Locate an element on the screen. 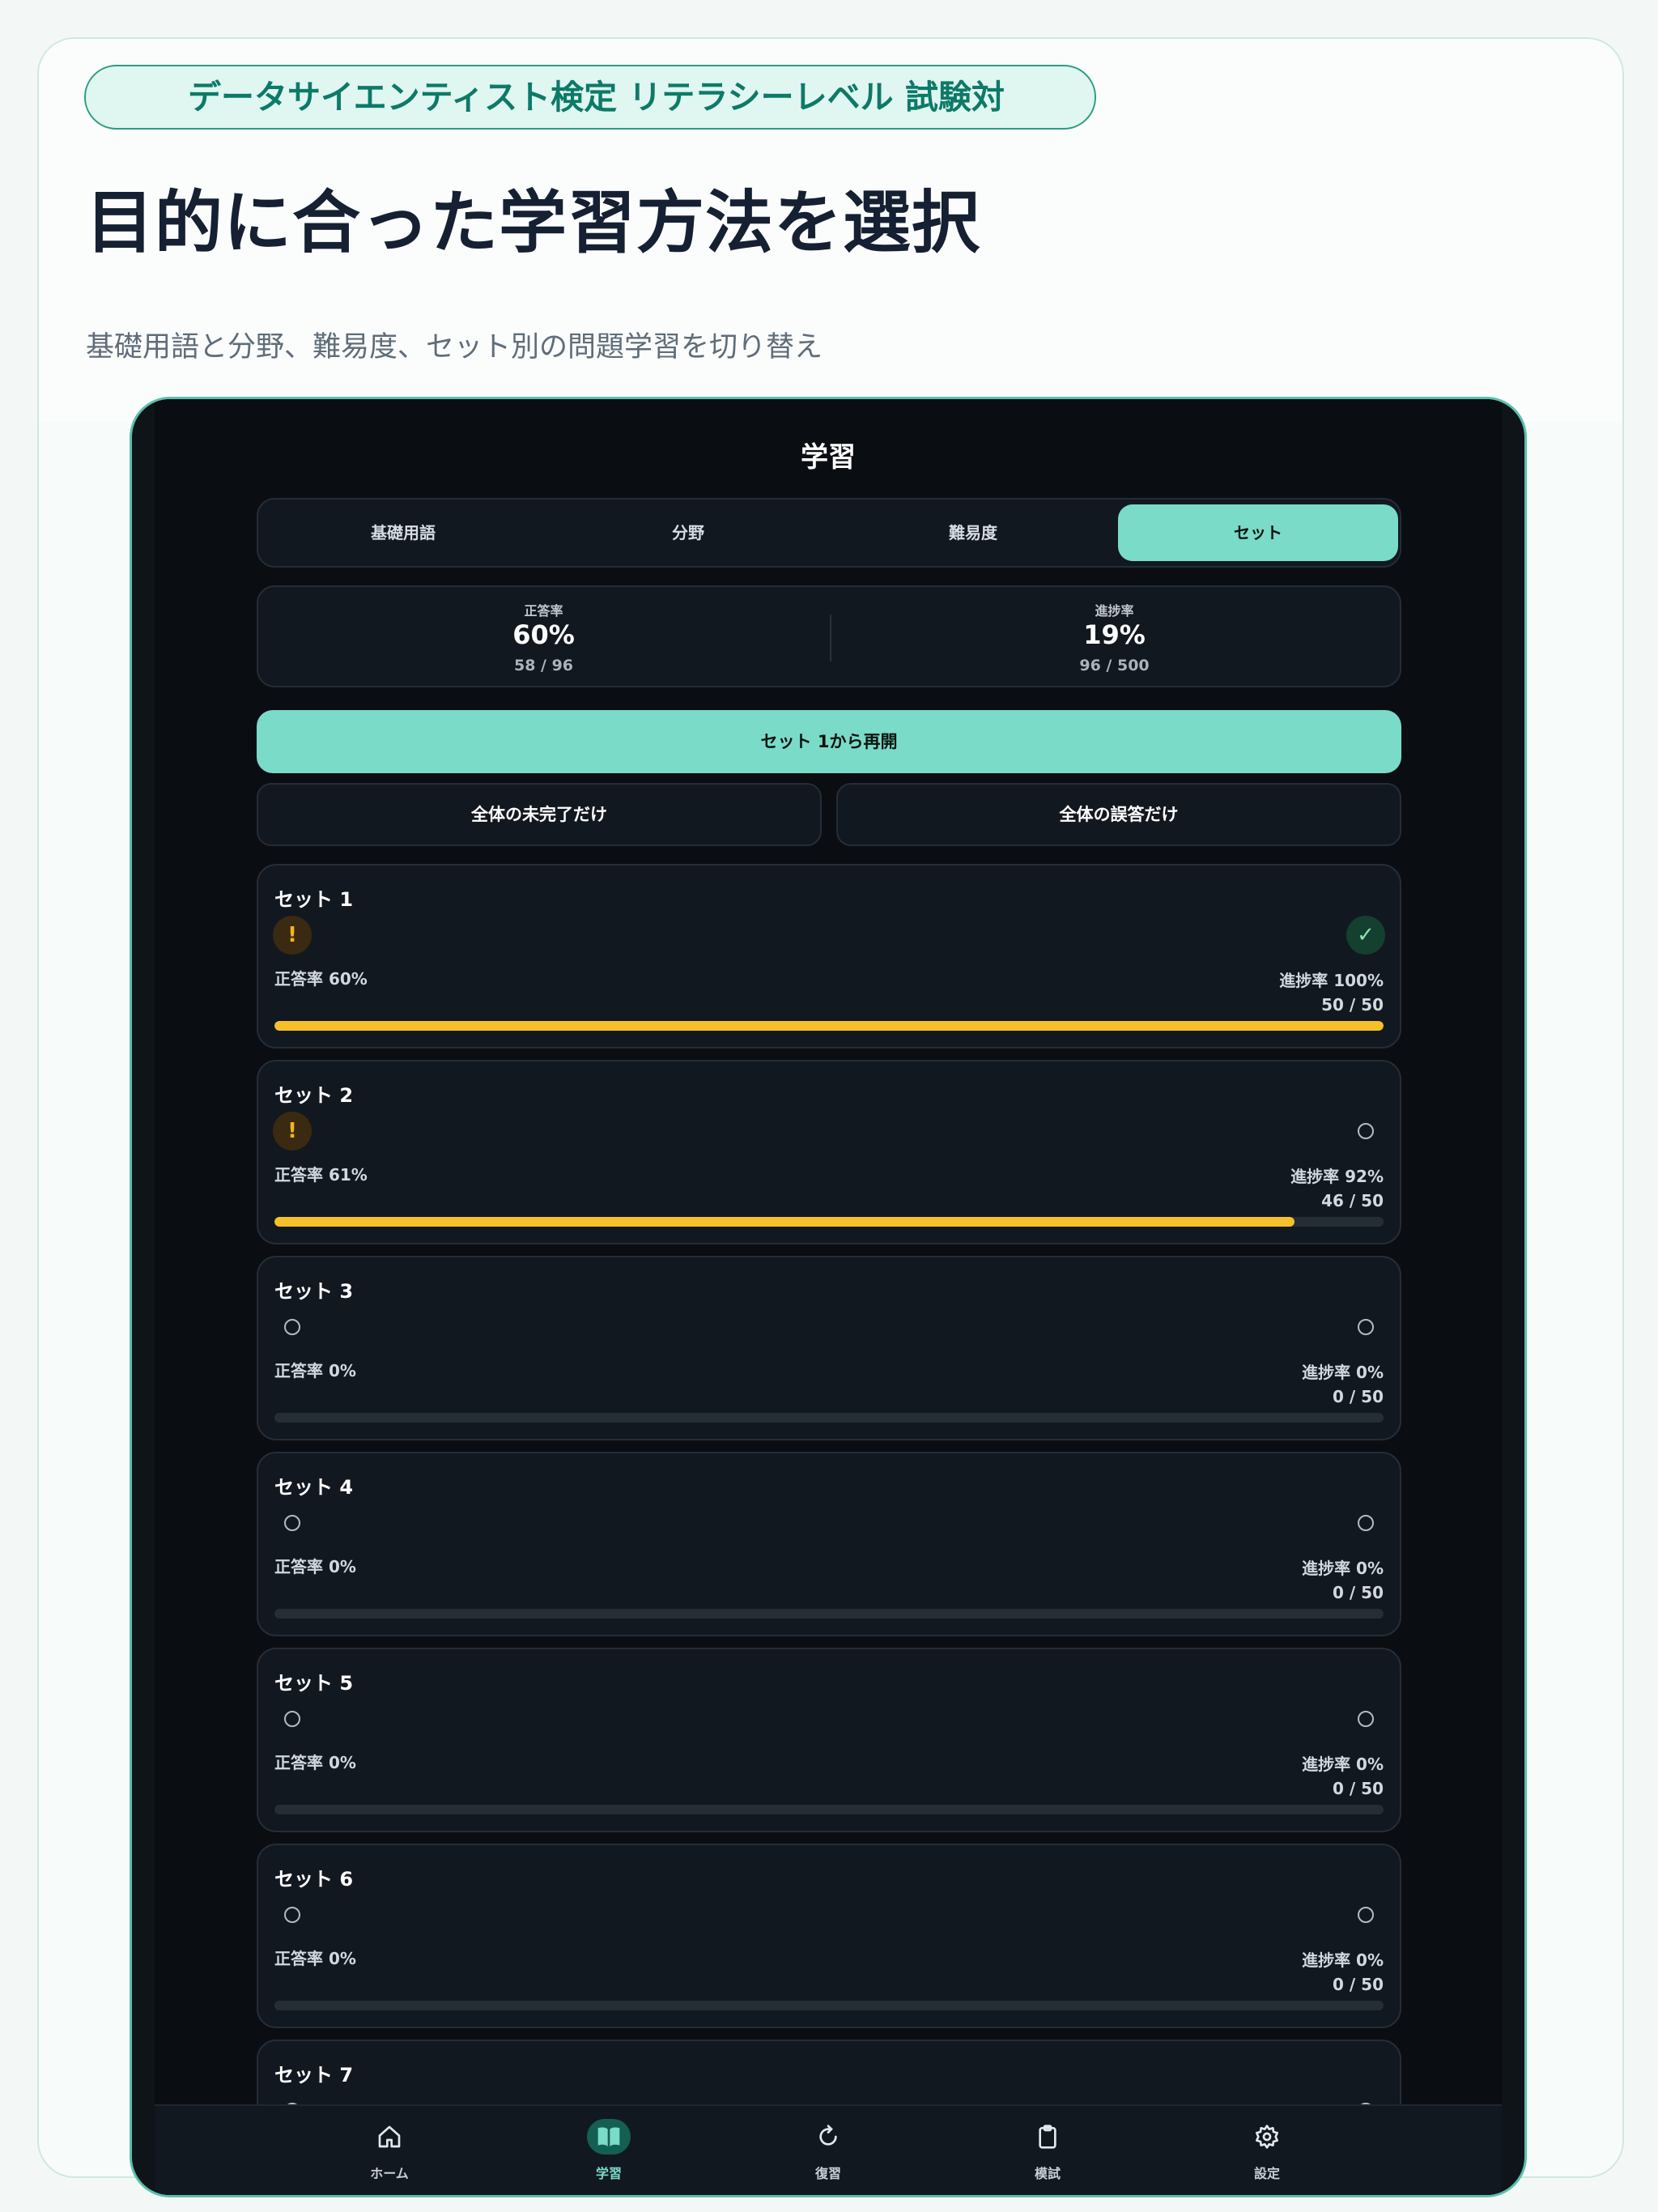 The width and height of the screenshot is (1658, 2212). set-progress: 進捗率 92% is located at coordinates (1337, 1177).